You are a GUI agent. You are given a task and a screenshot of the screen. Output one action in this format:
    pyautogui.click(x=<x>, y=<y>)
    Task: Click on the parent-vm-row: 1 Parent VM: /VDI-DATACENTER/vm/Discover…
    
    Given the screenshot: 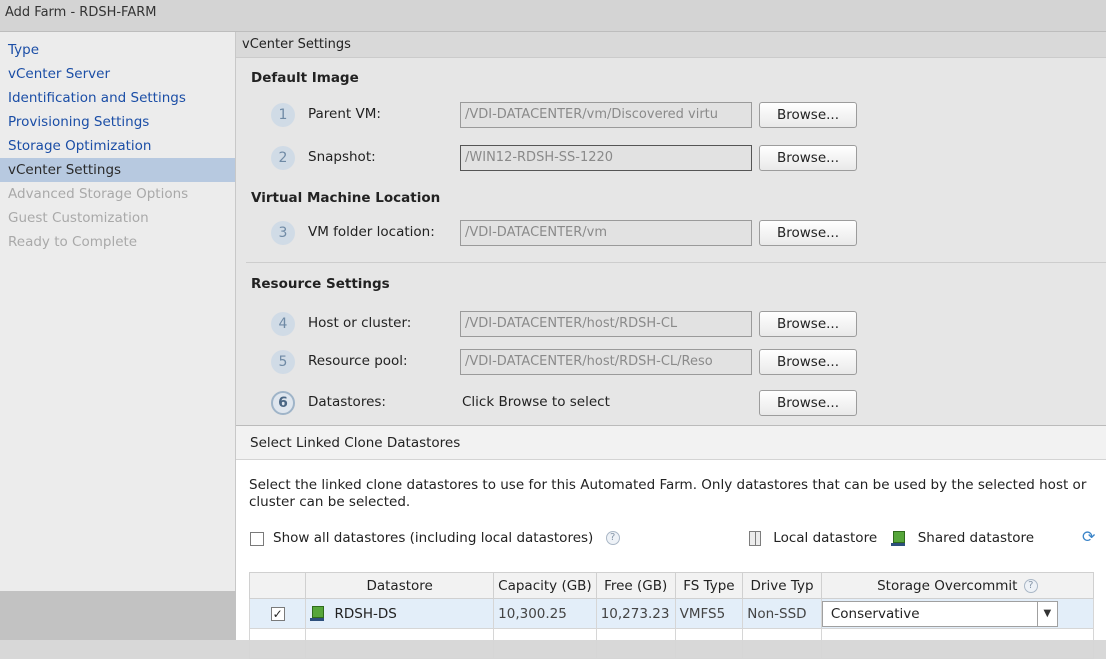 What is the action you would take?
    pyautogui.click(x=681, y=115)
    